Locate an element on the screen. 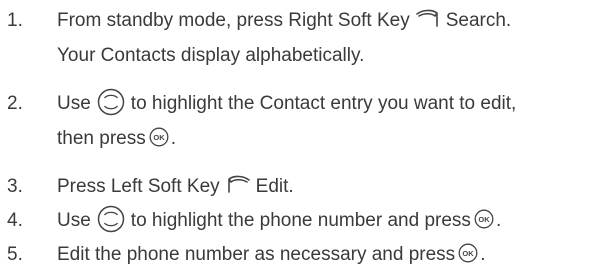 The width and height of the screenshot is (604, 272). left-soft-key-icon is located at coordinates (238, 184).